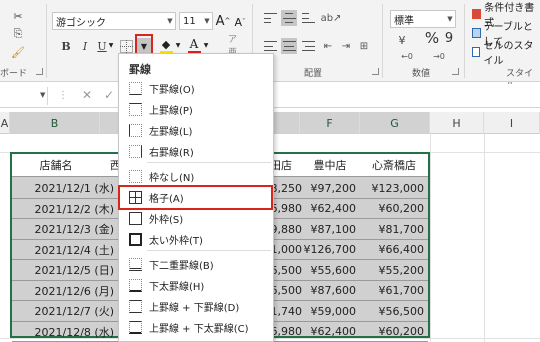  What do you see at coordinates (196, 218) in the screenshot?
I see `menu-item-outside-borders: 外枠(S)` at bounding box center [196, 218].